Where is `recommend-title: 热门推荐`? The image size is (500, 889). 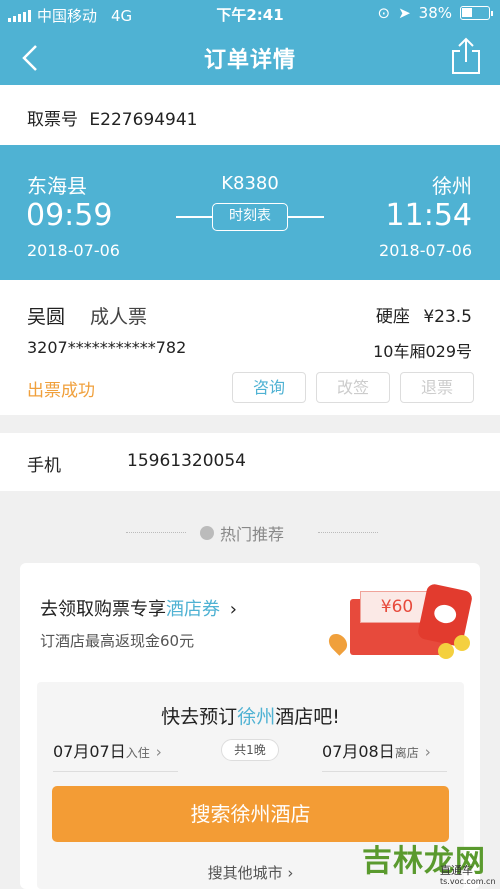
recommend-title: 热门推荐 is located at coordinates (242, 533).